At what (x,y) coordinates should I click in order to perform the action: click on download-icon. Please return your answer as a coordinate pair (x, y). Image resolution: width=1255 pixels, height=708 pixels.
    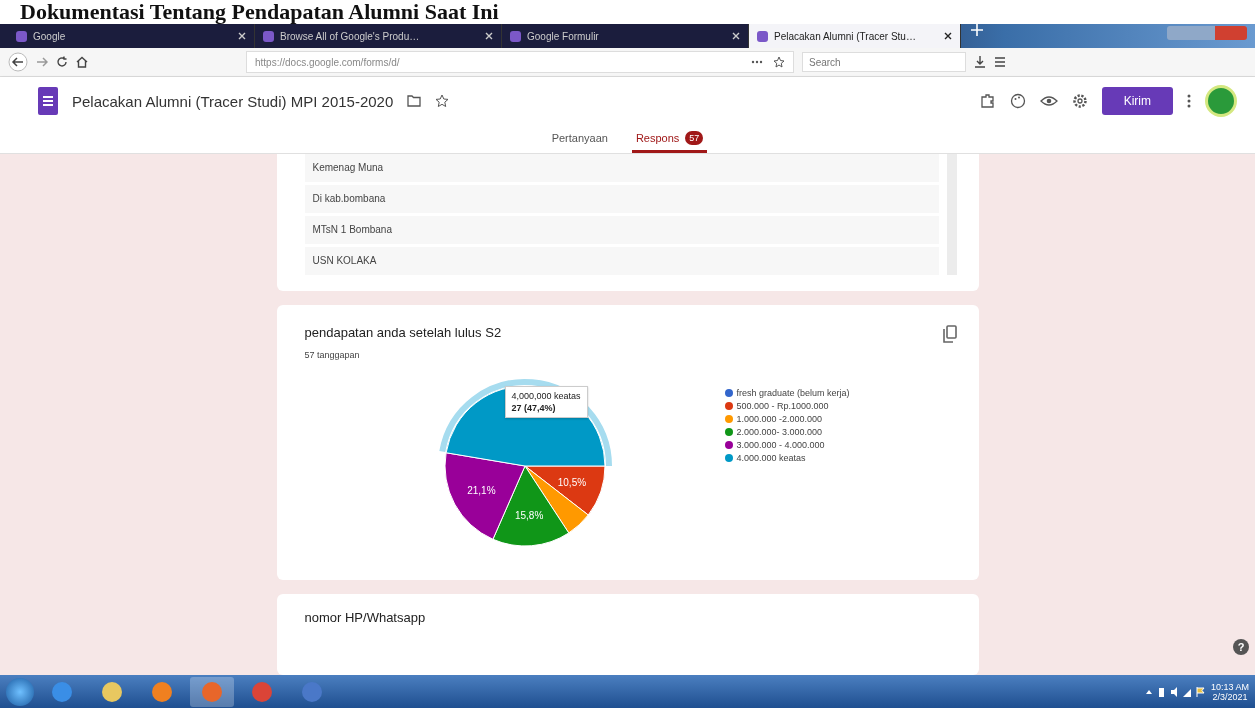
    Looking at the image, I should click on (980, 62).